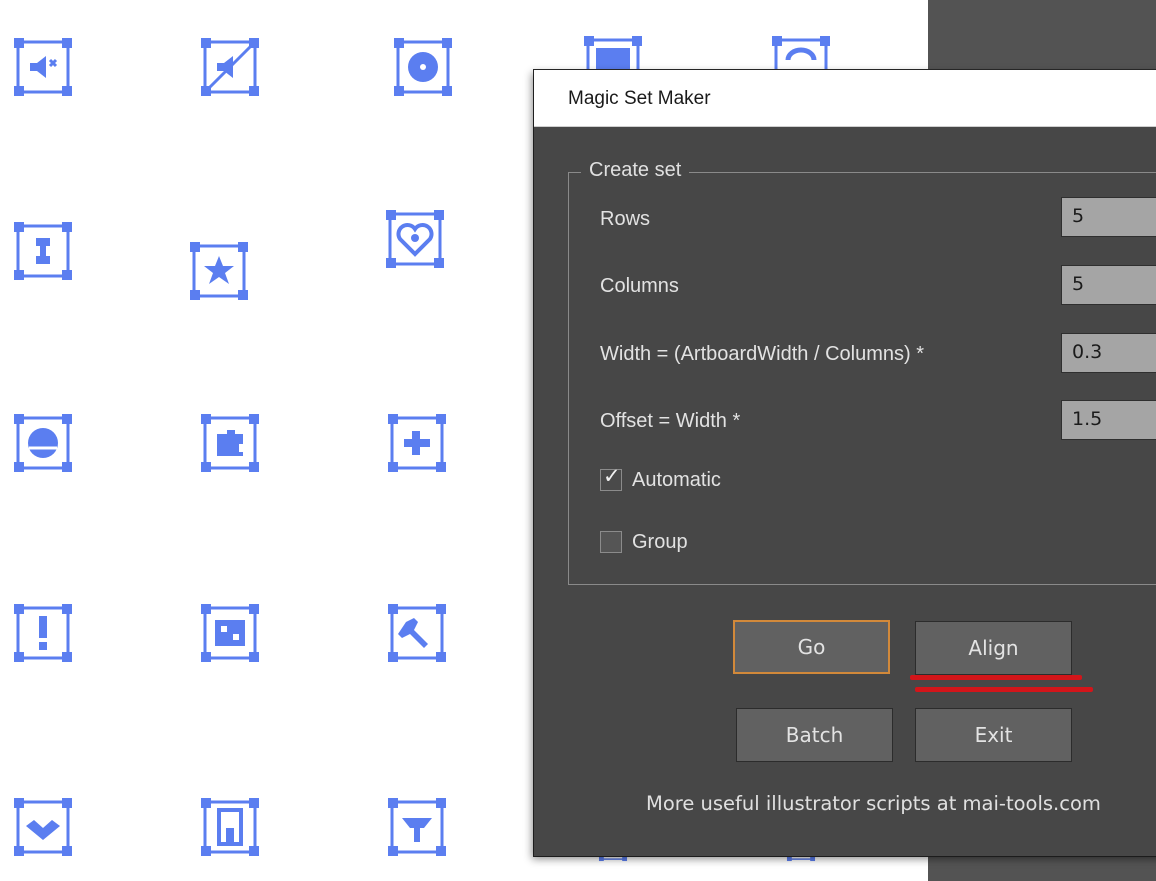 The height and width of the screenshot is (881, 1156). What do you see at coordinates (230, 67) in the screenshot?
I see `mute-icon` at bounding box center [230, 67].